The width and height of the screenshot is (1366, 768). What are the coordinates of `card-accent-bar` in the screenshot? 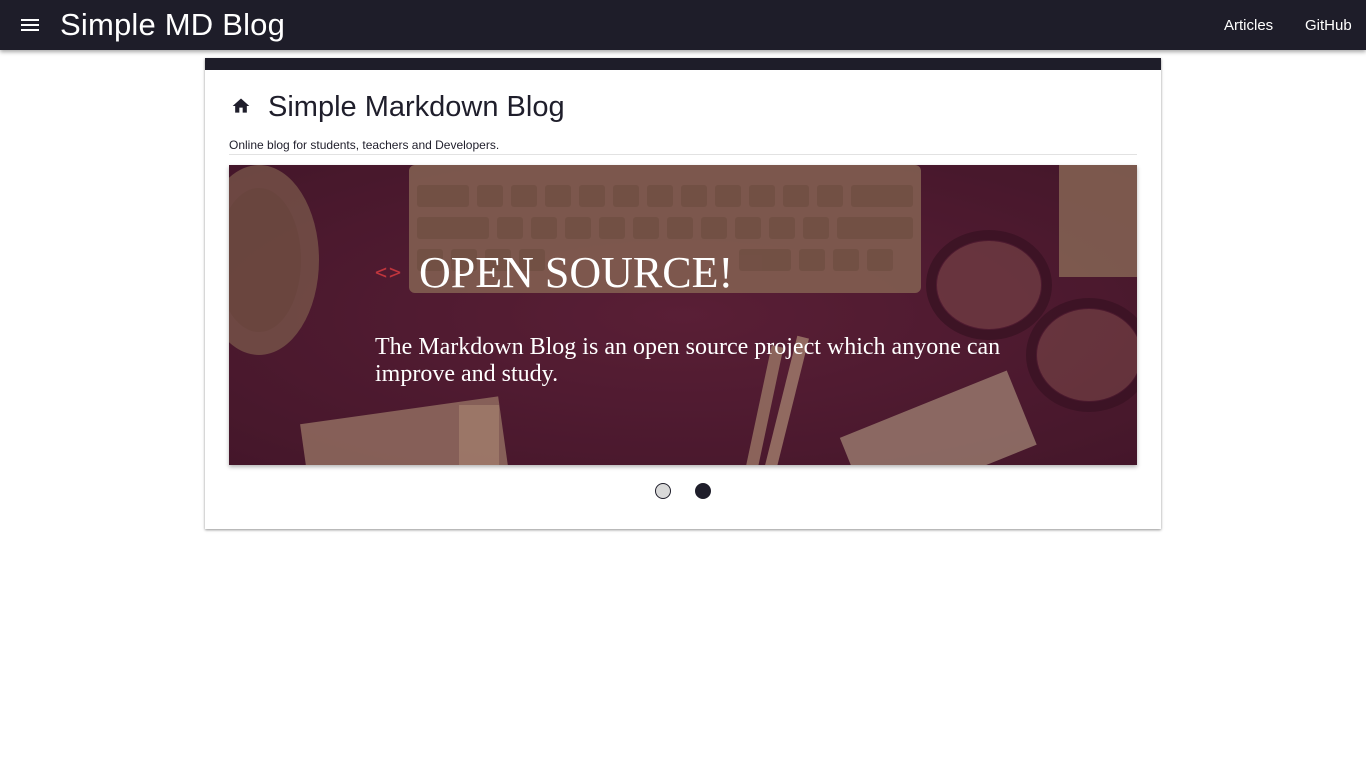 It's located at (683, 64).